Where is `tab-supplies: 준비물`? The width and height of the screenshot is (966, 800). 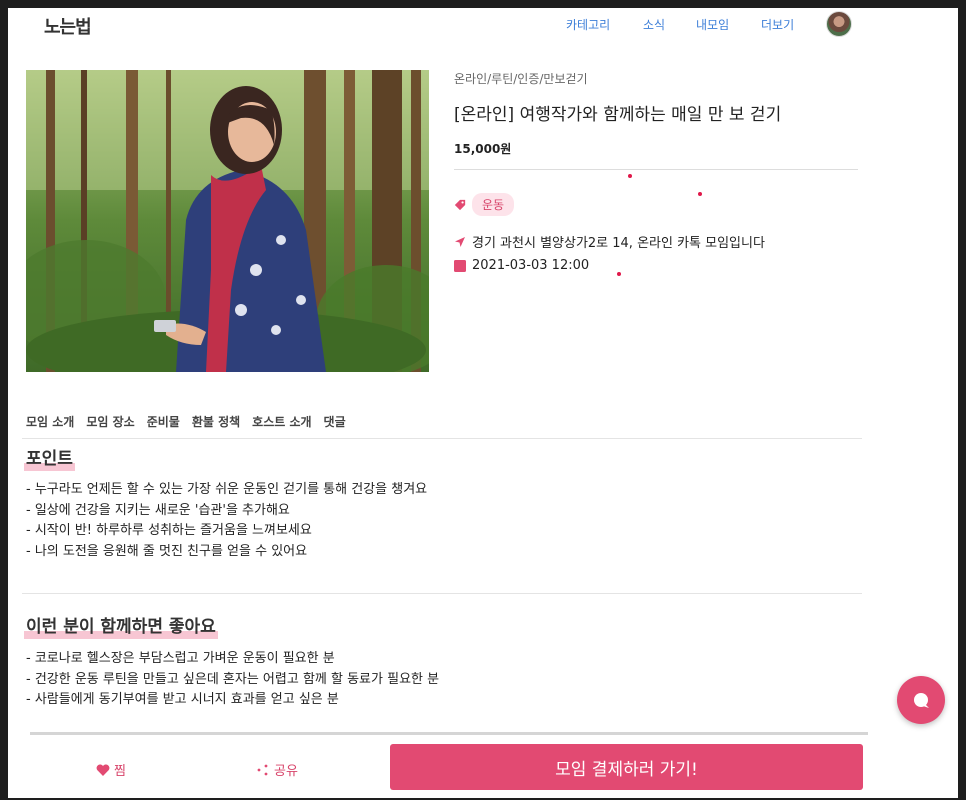
tab-supplies: 준비물 is located at coordinates (163, 421).